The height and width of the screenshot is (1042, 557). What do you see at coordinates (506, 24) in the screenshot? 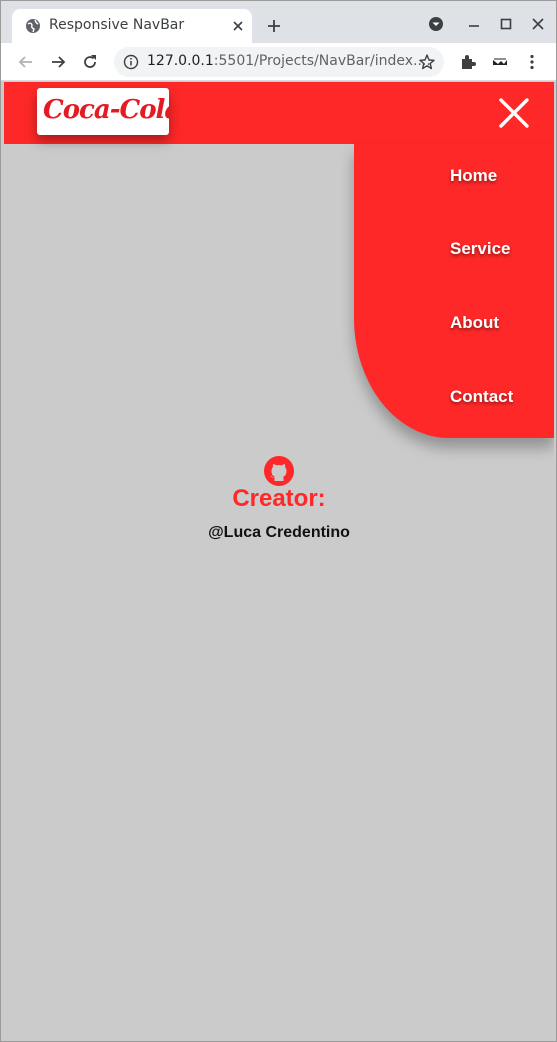
I see `maximize-icon` at bounding box center [506, 24].